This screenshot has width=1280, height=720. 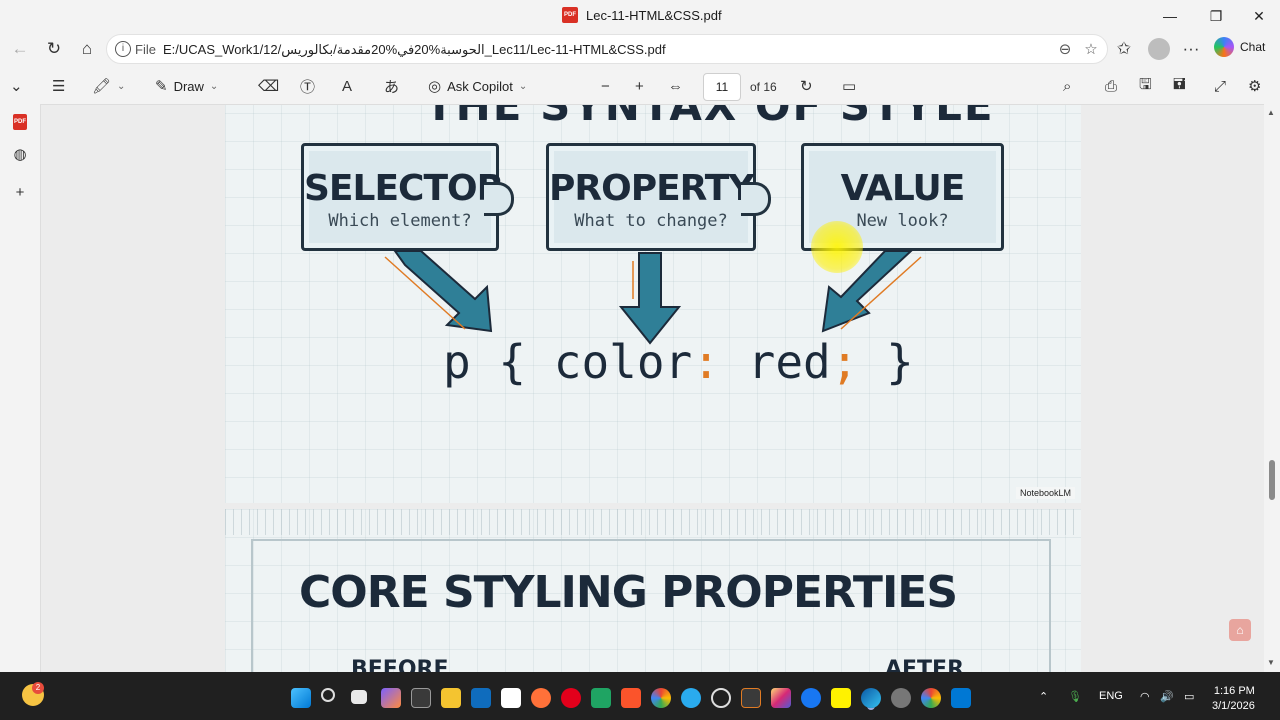 What do you see at coordinates (1075, 696) in the screenshot?
I see `microphone-icon: 🎙` at bounding box center [1075, 696].